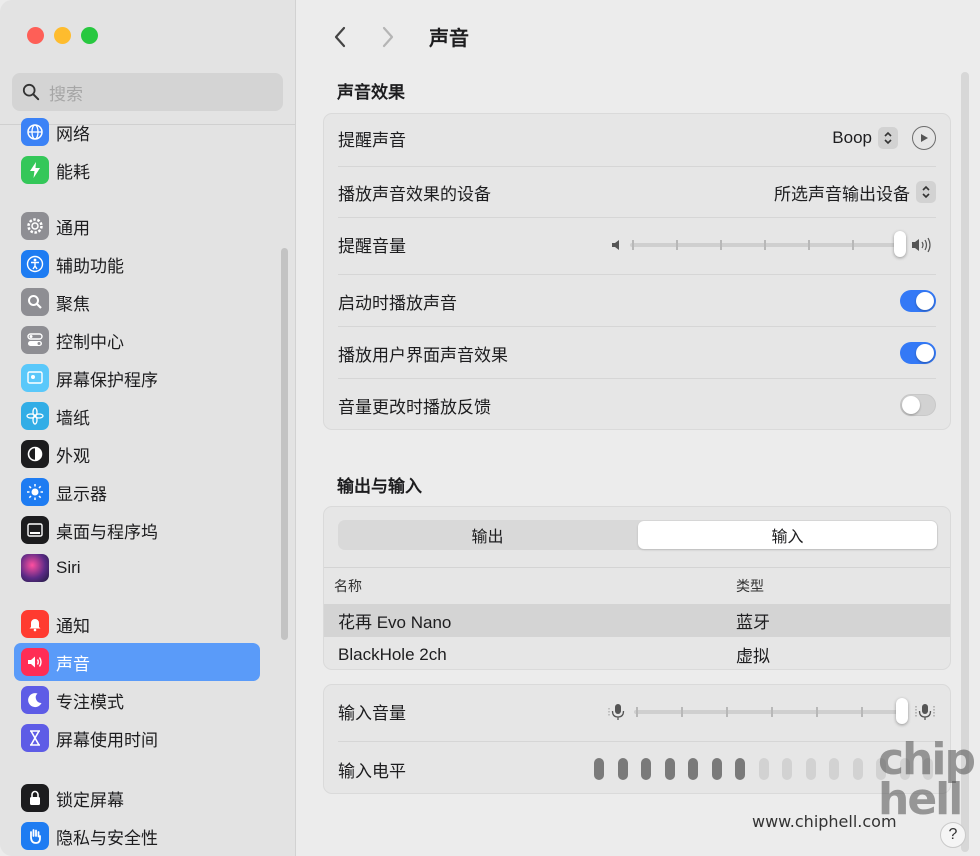  Describe the element at coordinates (35, 700) in the screenshot. I see `moon-icon` at that location.